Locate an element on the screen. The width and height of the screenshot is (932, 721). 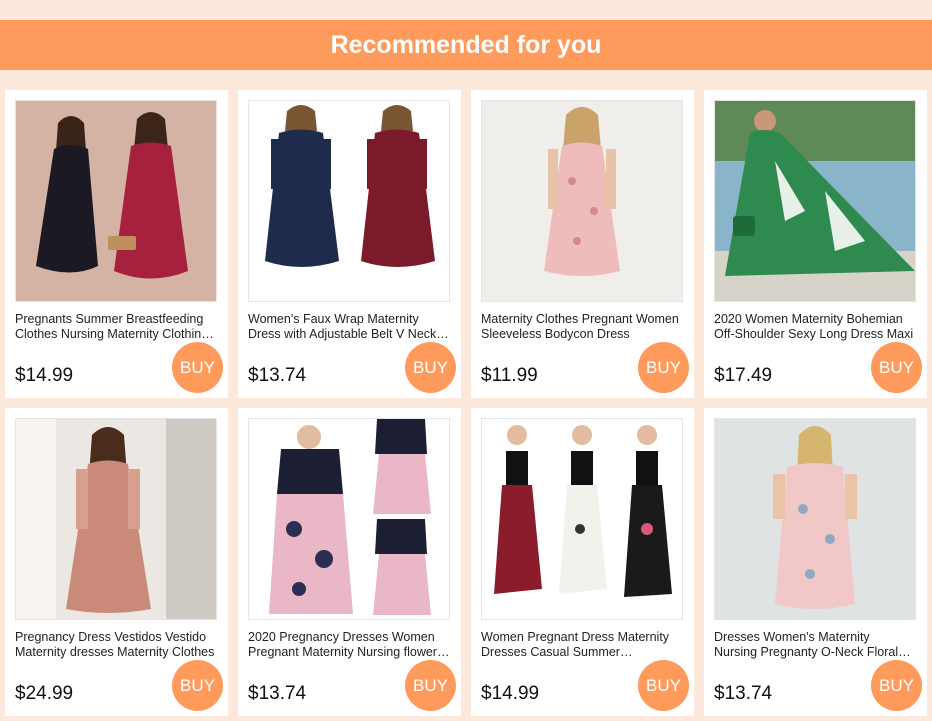
recommended-banner: Recommended for you is located at coordinates (466, 45).